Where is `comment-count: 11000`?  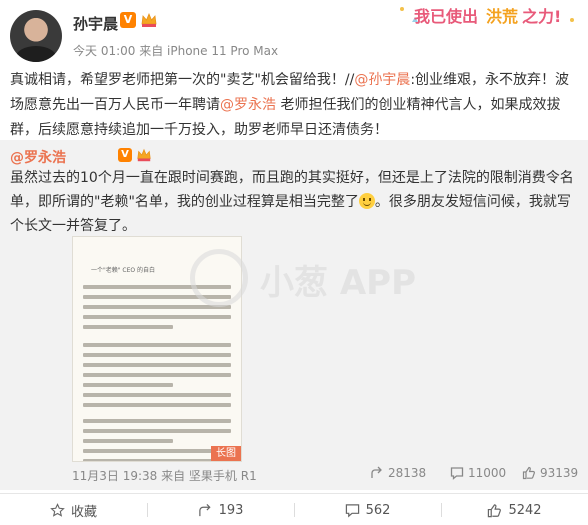 comment-count: 11000 is located at coordinates (487, 473).